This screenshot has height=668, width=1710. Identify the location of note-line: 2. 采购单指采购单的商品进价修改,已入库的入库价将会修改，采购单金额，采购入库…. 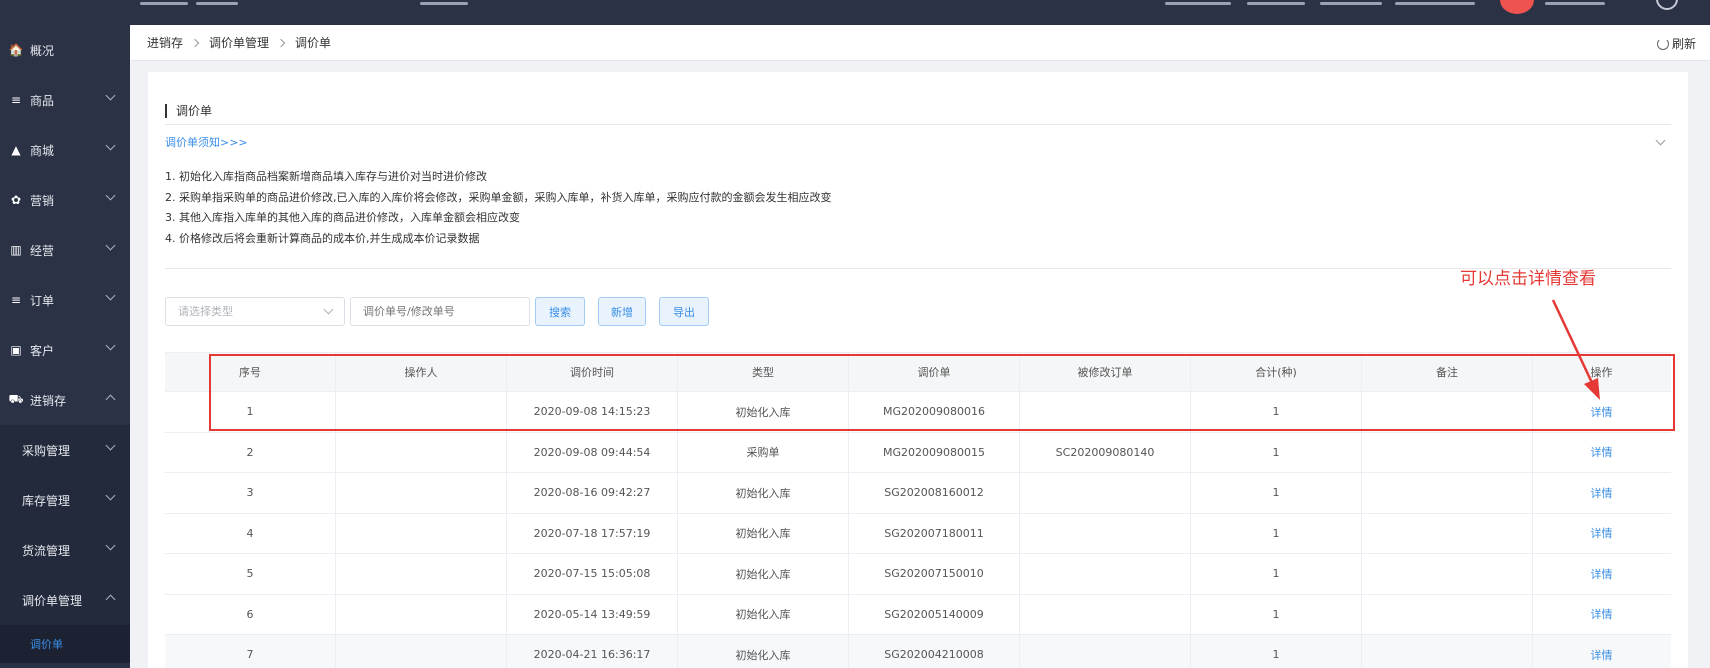
(498, 197).